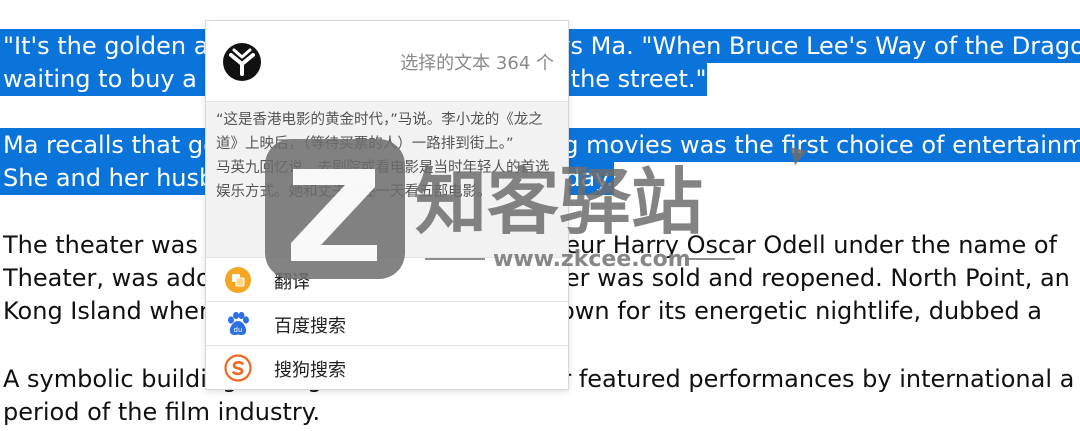 The image size is (1080, 431). What do you see at coordinates (477, 63) in the screenshot?
I see `selected-count-label: 选择的文本 364 个` at bounding box center [477, 63].